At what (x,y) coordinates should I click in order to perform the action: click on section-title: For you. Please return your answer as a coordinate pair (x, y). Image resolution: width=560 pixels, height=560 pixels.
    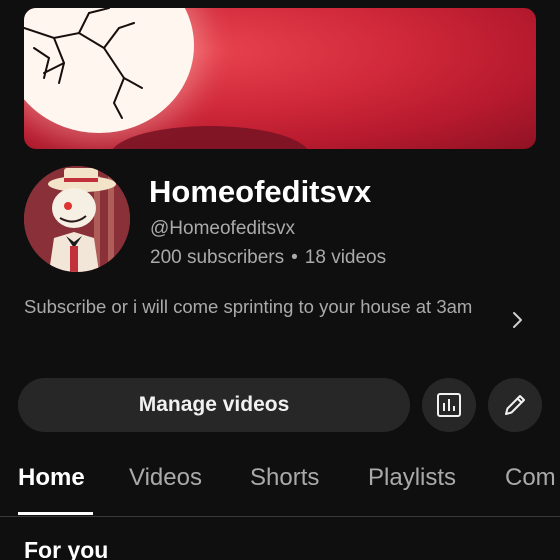
    Looking at the image, I should click on (66, 548).